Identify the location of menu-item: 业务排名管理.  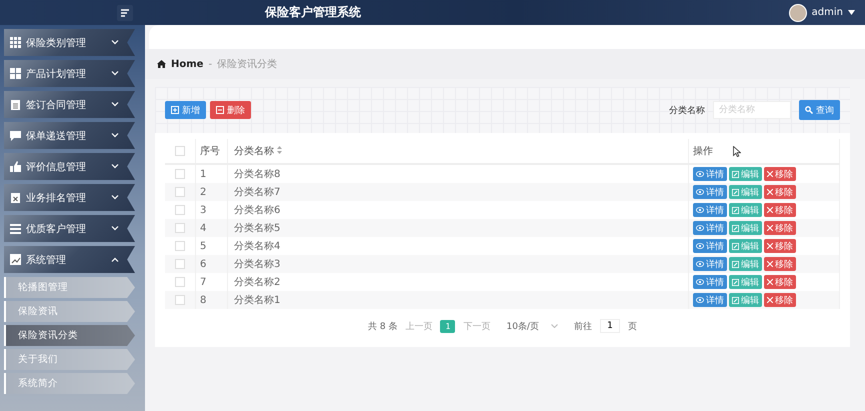
(69, 197).